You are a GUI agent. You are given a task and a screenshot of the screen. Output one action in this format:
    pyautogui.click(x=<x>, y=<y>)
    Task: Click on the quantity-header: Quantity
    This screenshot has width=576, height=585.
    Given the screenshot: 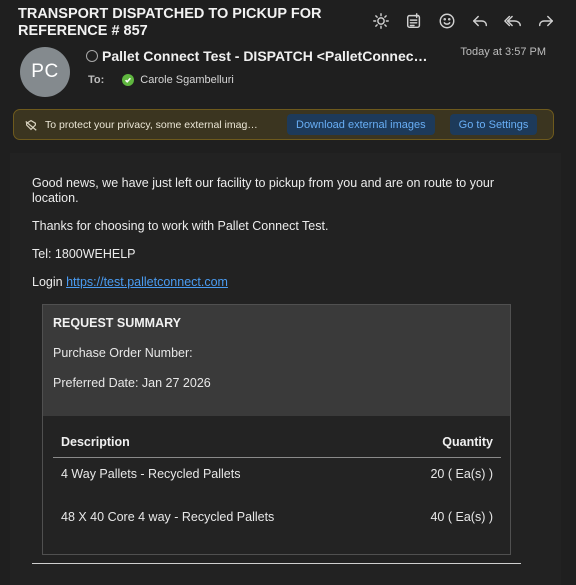 What is the action you would take?
    pyautogui.click(x=467, y=442)
    